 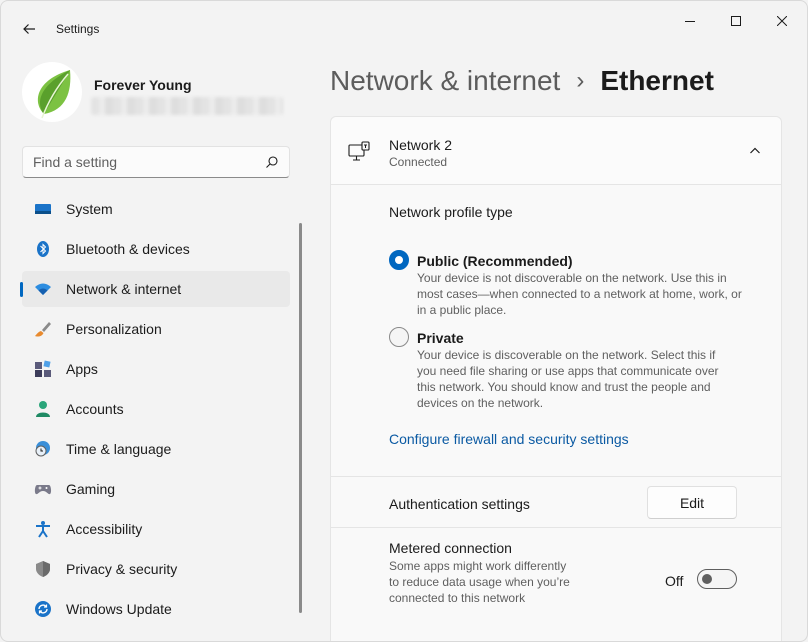 I want to click on sidebar-item-privacy-security: Privacy & security, so click(x=156, y=569).